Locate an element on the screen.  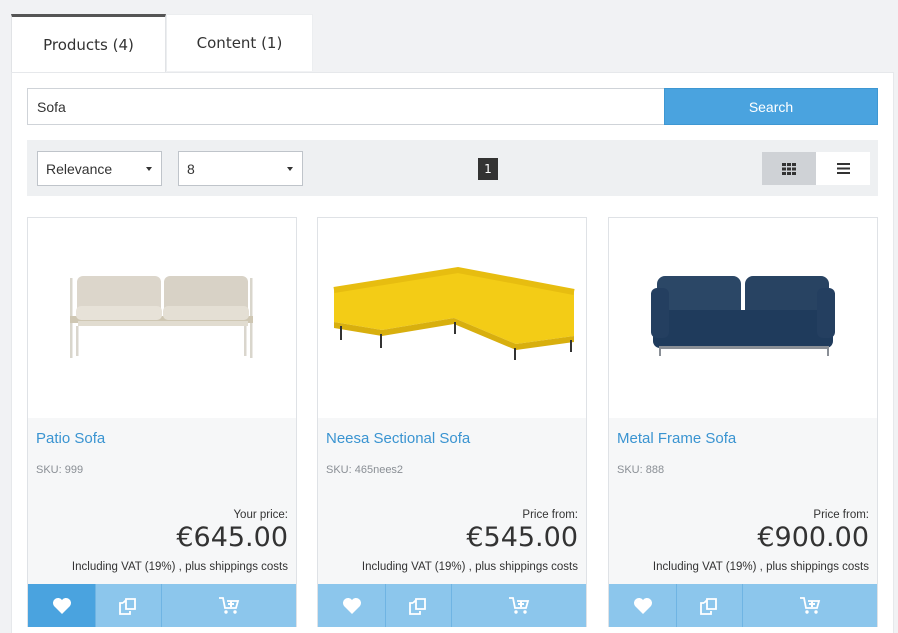
product-image-metal-frame-sofa is located at coordinates (743, 318).